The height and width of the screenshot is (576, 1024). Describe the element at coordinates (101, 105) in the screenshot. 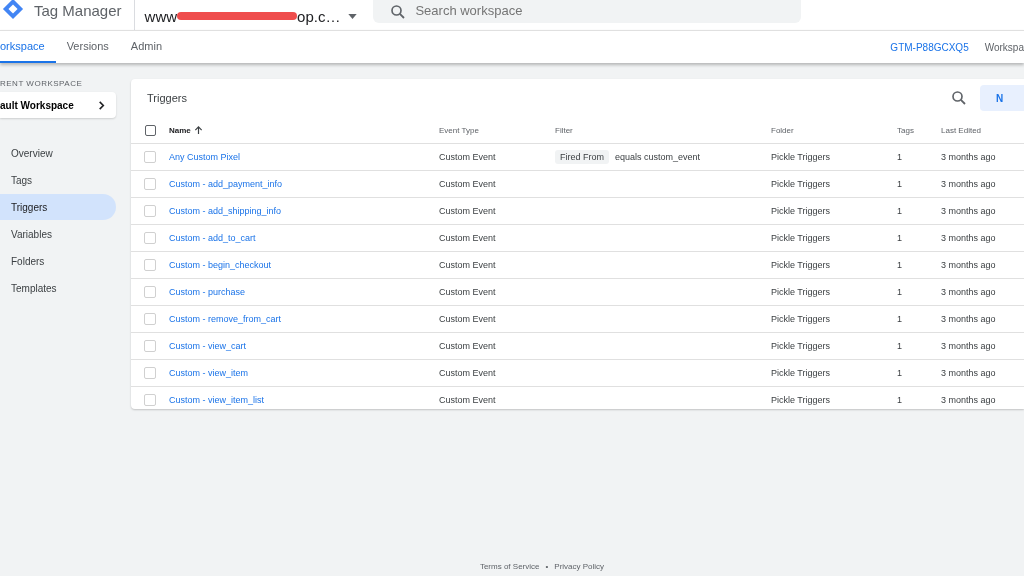

I see `chevron-right-icon` at that location.